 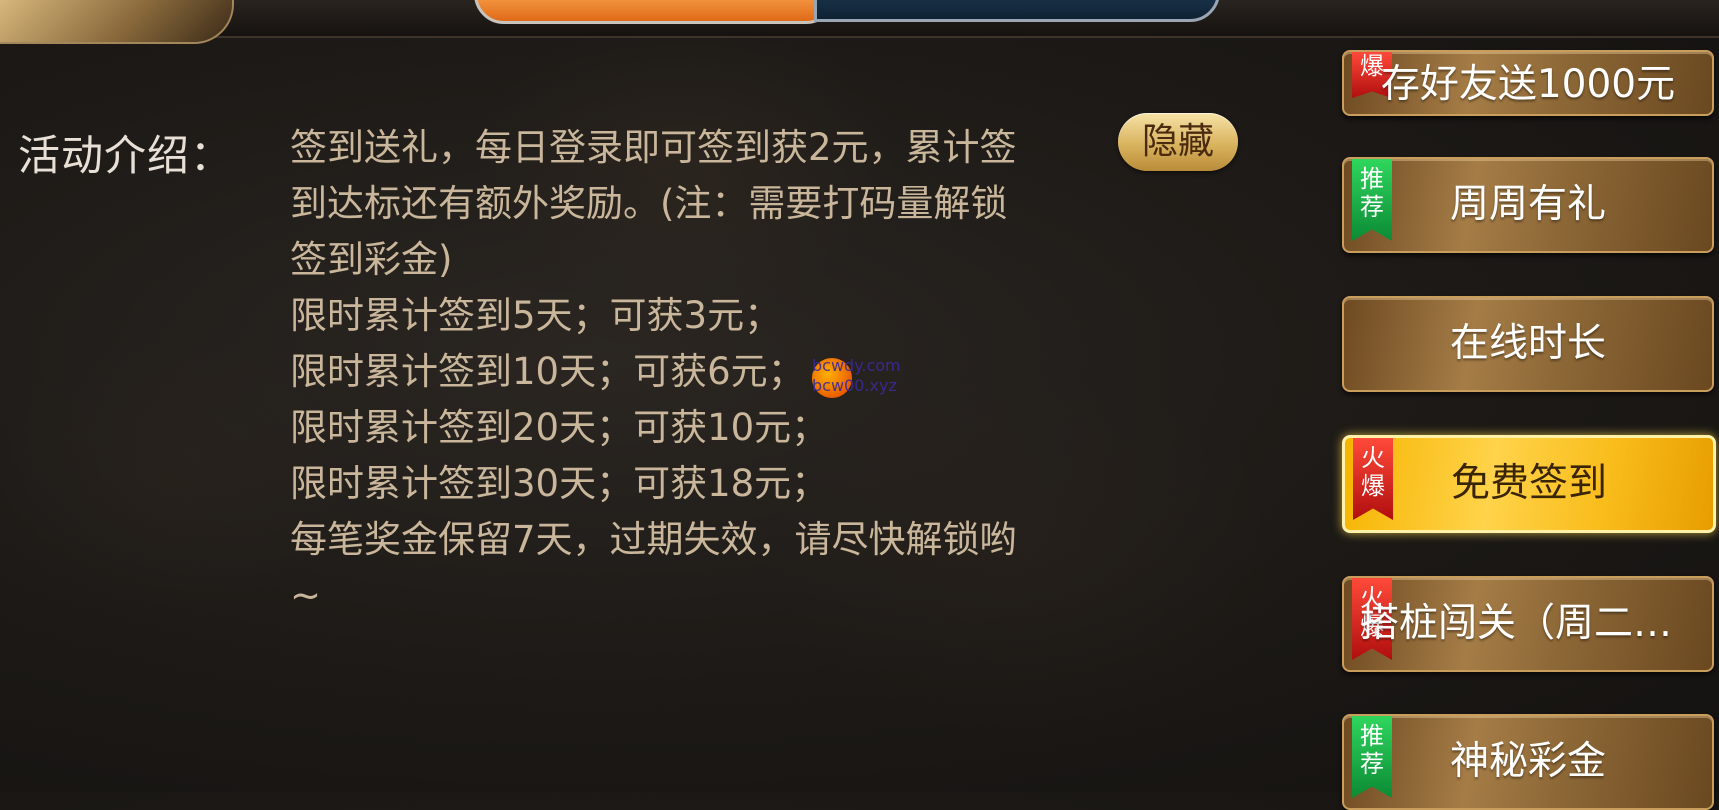 What do you see at coordinates (536, 315) in the screenshot?
I see `intro-line: 限时累计签到5天；可获3元；` at bounding box center [536, 315].